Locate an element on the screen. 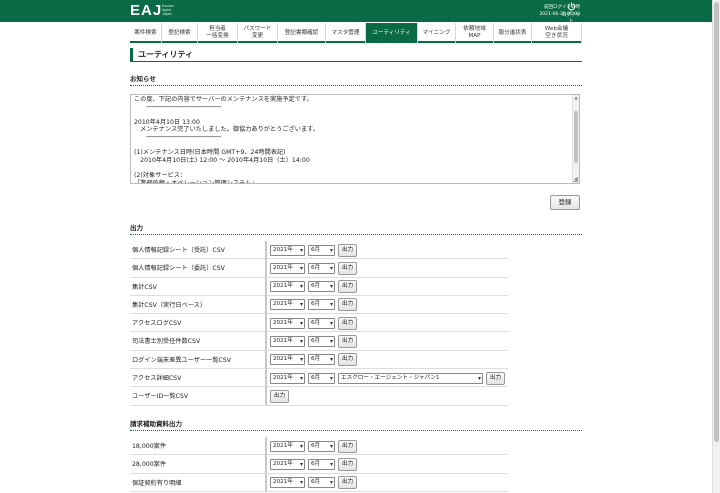 The width and height of the screenshot is (720, 493). row-label: 個人情報記録シート（委託）CSV is located at coordinates (178, 269).